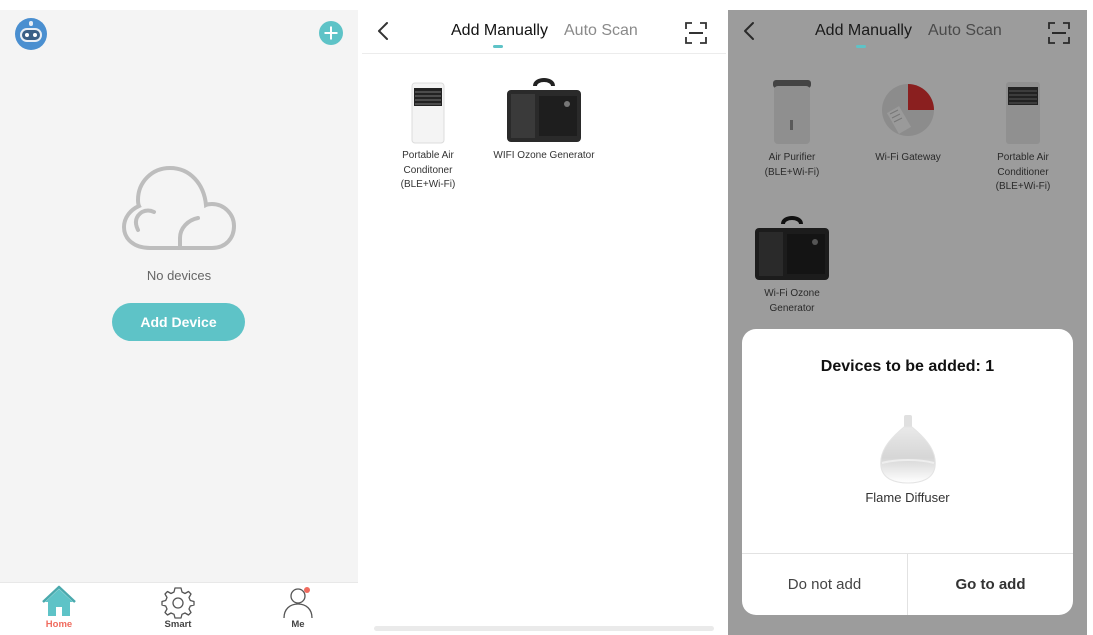 This screenshot has height=635, width=1093. I want to click on go-to-add-button: Go to add, so click(990, 584).